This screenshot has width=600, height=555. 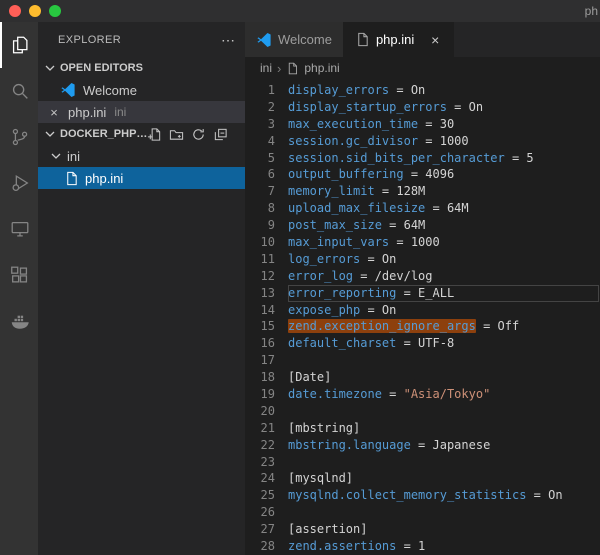 I want to click on line-number: 14, so click(x=267, y=309).